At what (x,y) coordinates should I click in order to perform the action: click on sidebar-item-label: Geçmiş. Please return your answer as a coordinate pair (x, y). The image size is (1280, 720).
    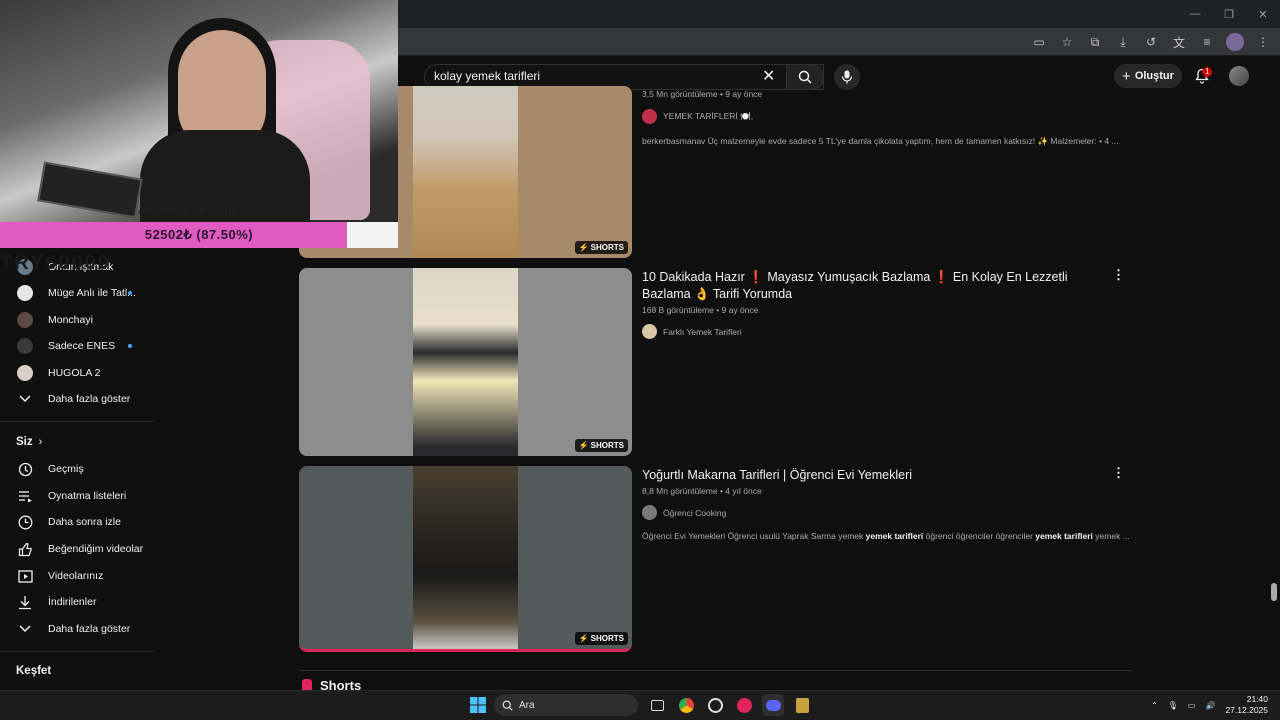
    Looking at the image, I should click on (66, 469).